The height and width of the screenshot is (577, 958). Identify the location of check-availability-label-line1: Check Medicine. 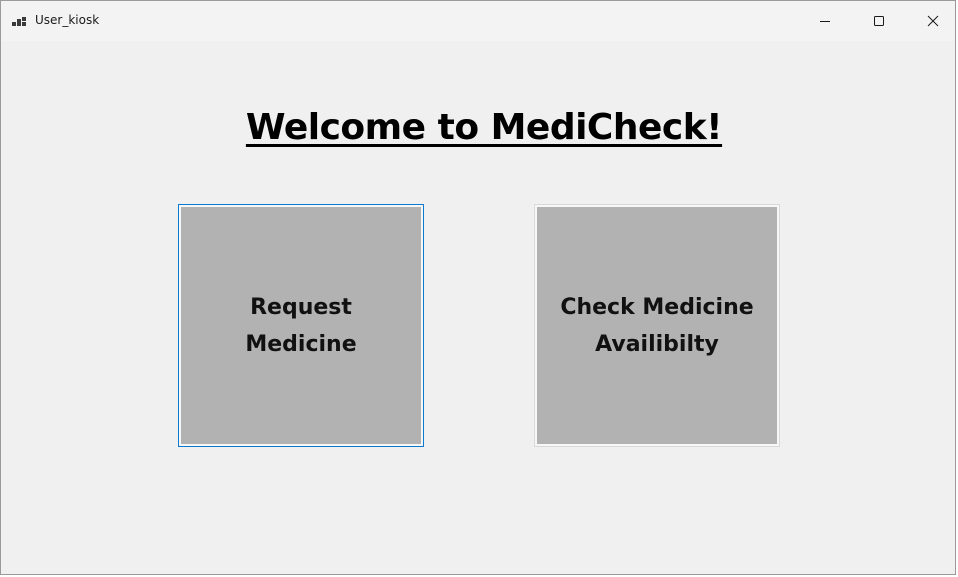
(657, 307).